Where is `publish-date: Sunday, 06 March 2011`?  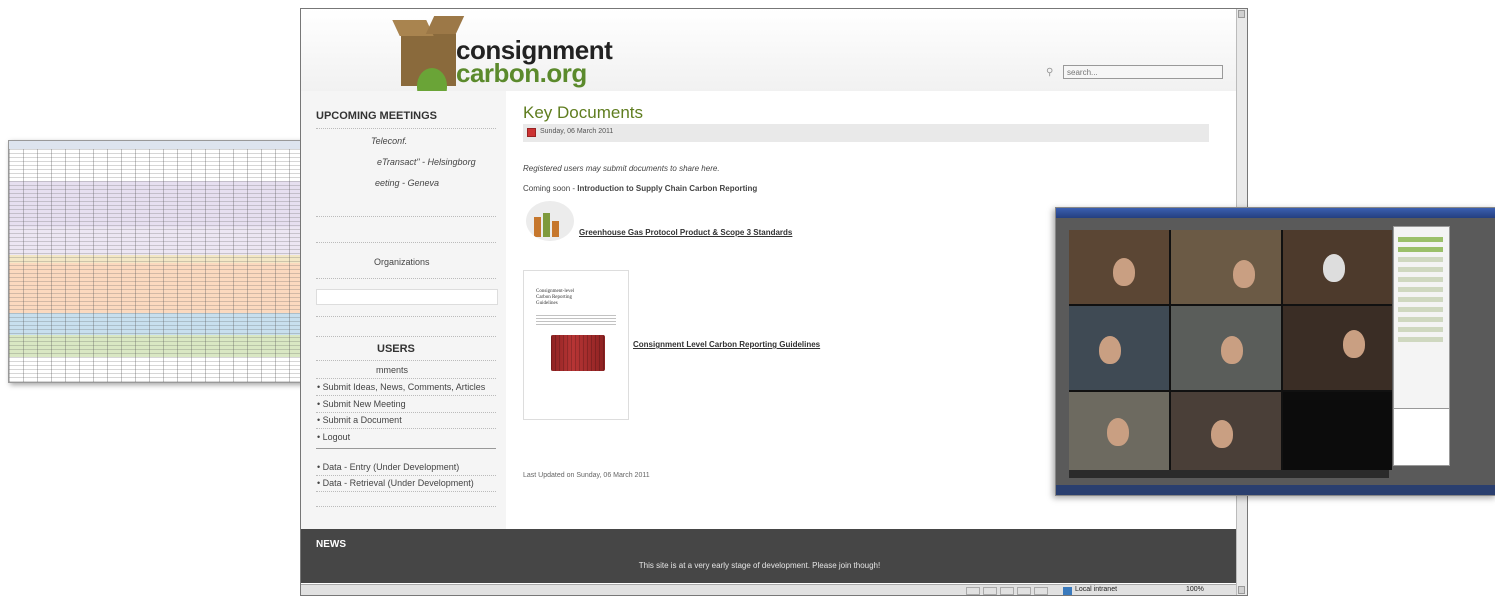
publish-date: Sunday, 06 March 2011 is located at coordinates (577, 131).